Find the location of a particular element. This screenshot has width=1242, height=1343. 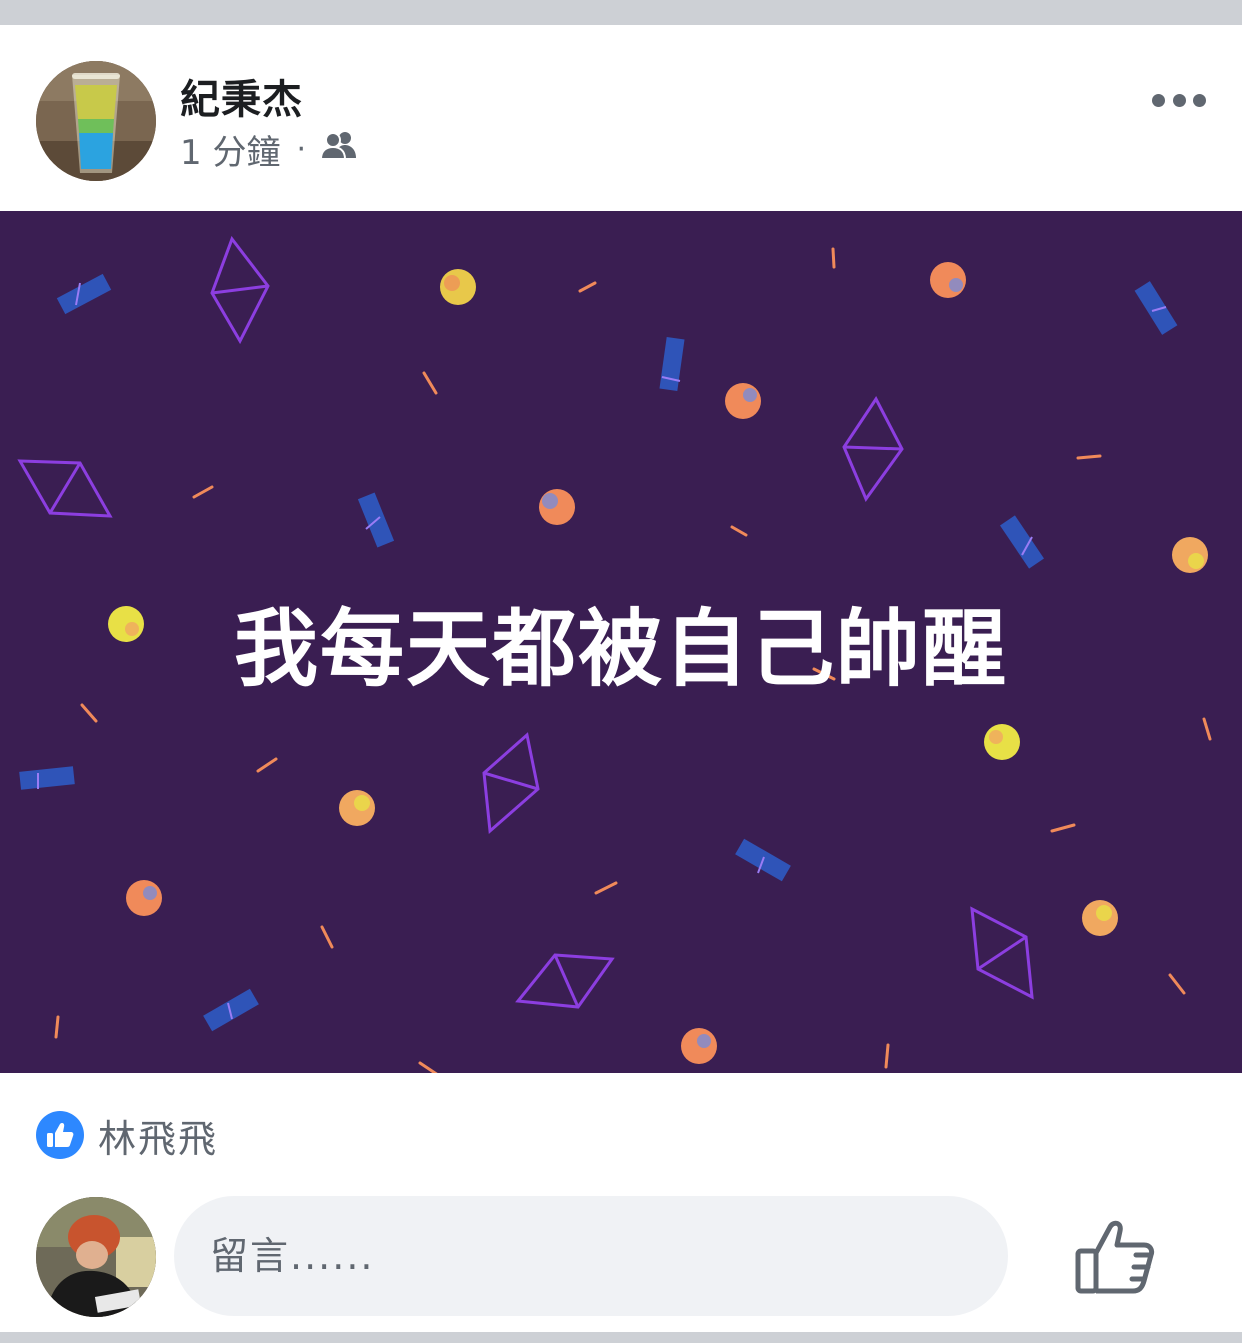

reactions-summary: 林飛飛 is located at coordinates (127, 1135).